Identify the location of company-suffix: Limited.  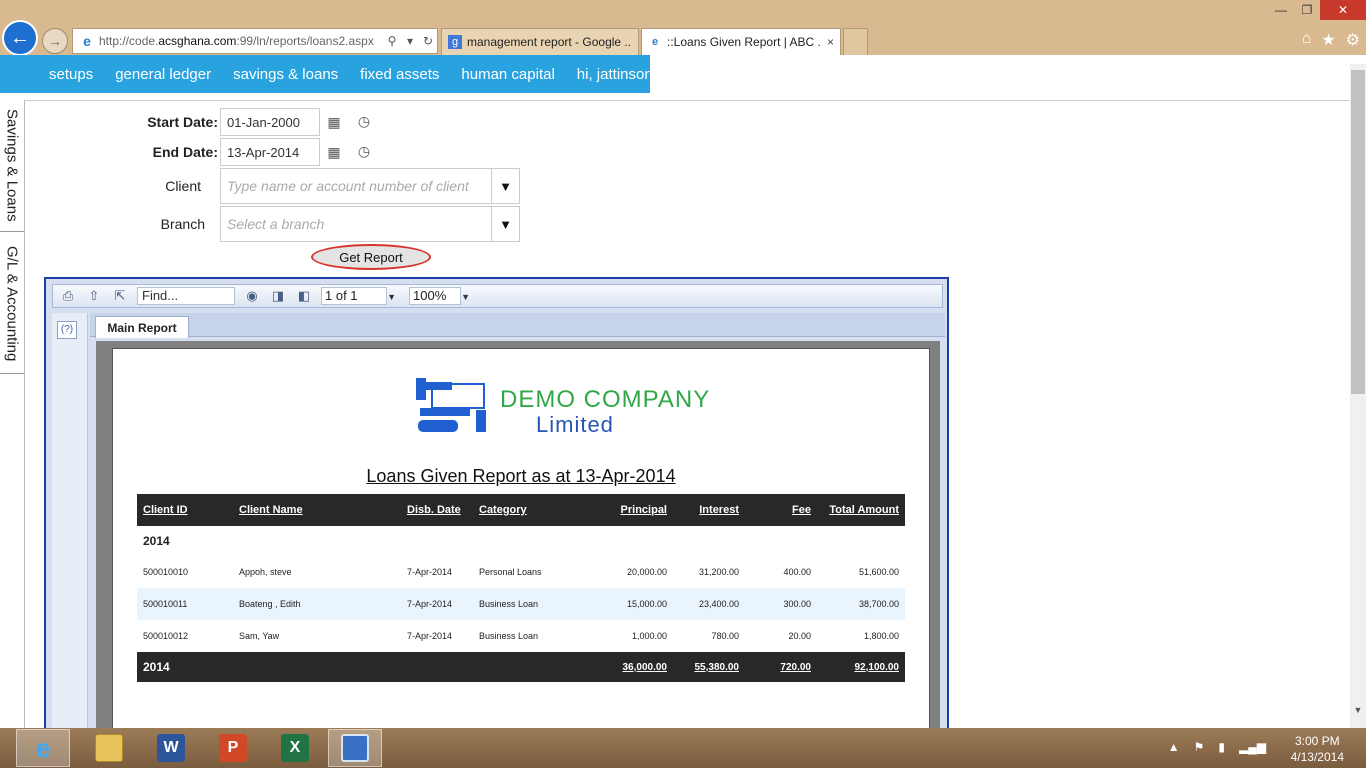
(575, 424).